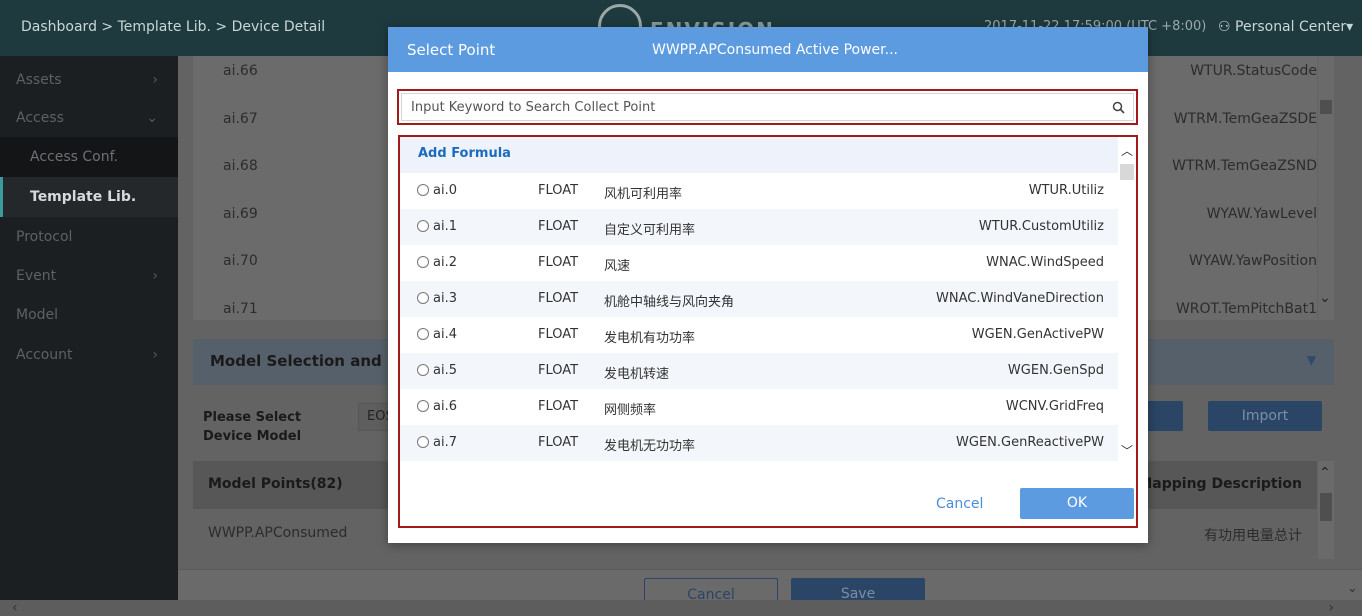 The height and width of the screenshot is (616, 1362). I want to click on chevron-up-icon: ︿, so click(1127, 150).